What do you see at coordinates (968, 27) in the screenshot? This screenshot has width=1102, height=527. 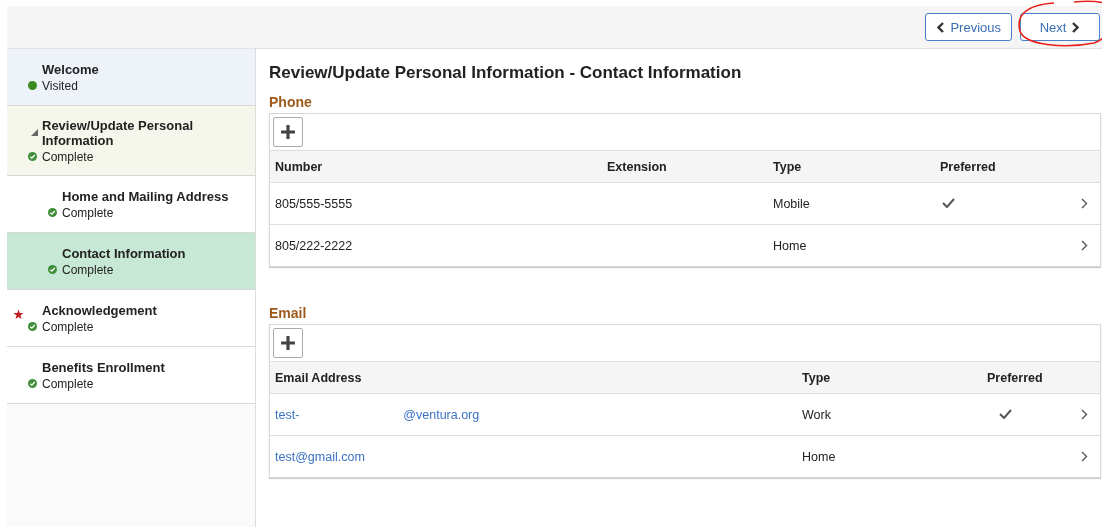 I see `previous-button: Previous` at bounding box center [968, 27].